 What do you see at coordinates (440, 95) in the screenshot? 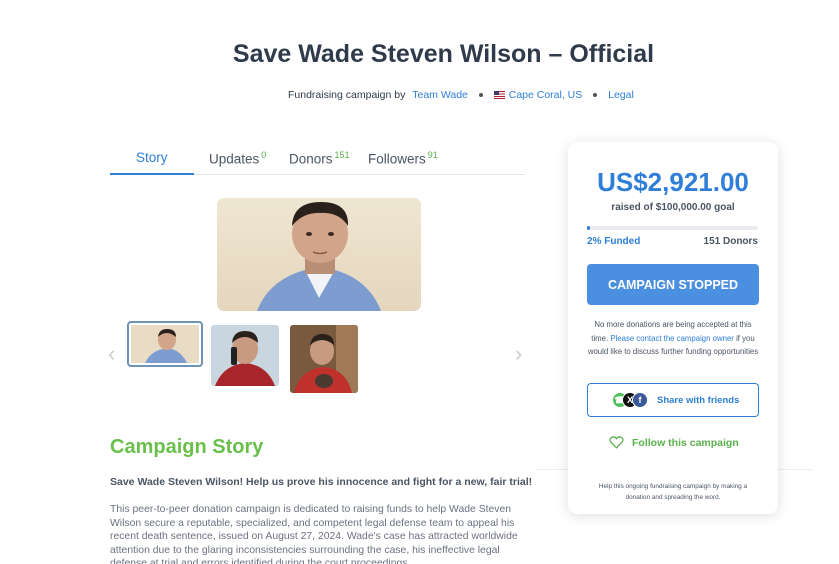
I see `organizer-link: Team Wade` at bounding box center [440, 95].